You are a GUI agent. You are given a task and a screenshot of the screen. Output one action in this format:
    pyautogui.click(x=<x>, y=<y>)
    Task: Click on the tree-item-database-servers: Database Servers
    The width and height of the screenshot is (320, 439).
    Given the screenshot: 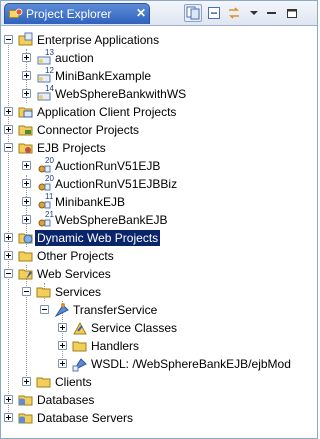 What is the action you would take?
    pyautogui.click(x=159, y=418)
    